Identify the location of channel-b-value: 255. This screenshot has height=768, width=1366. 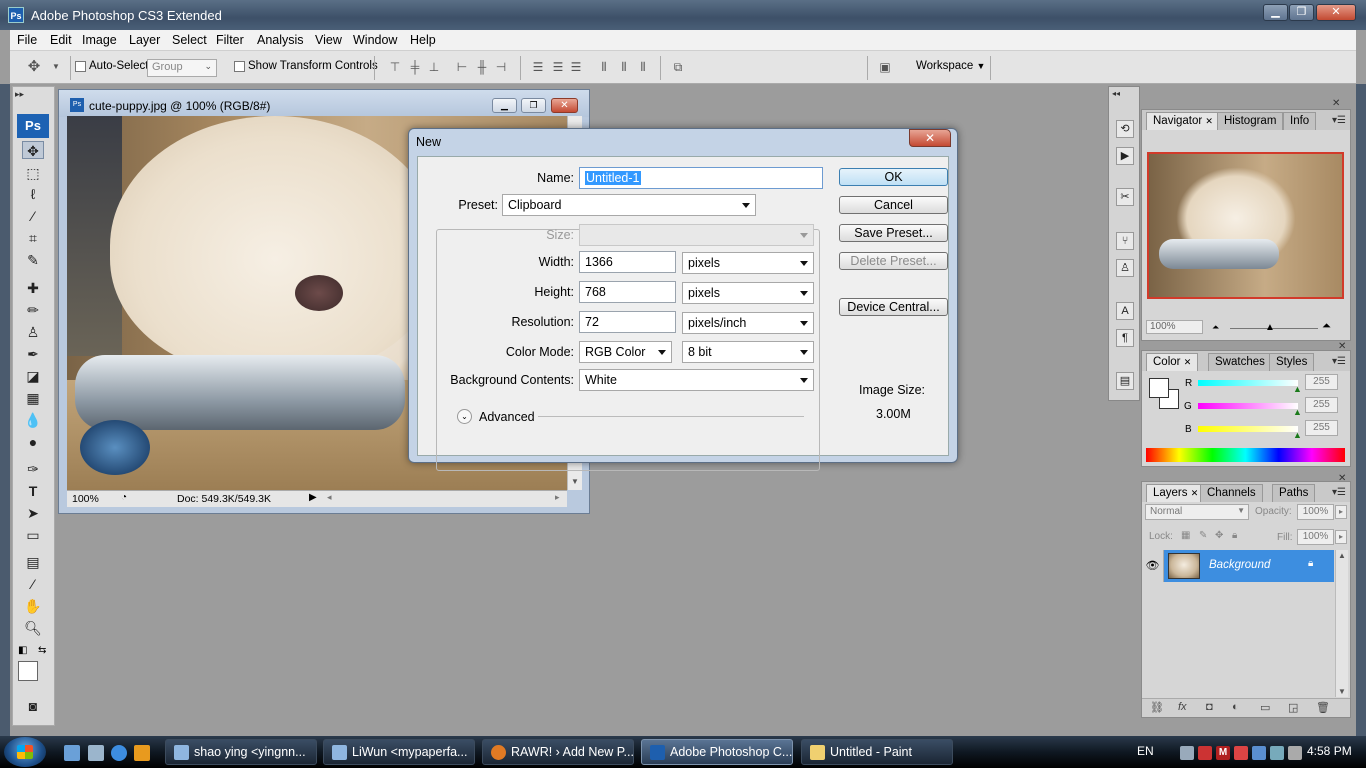
(1321, 428).